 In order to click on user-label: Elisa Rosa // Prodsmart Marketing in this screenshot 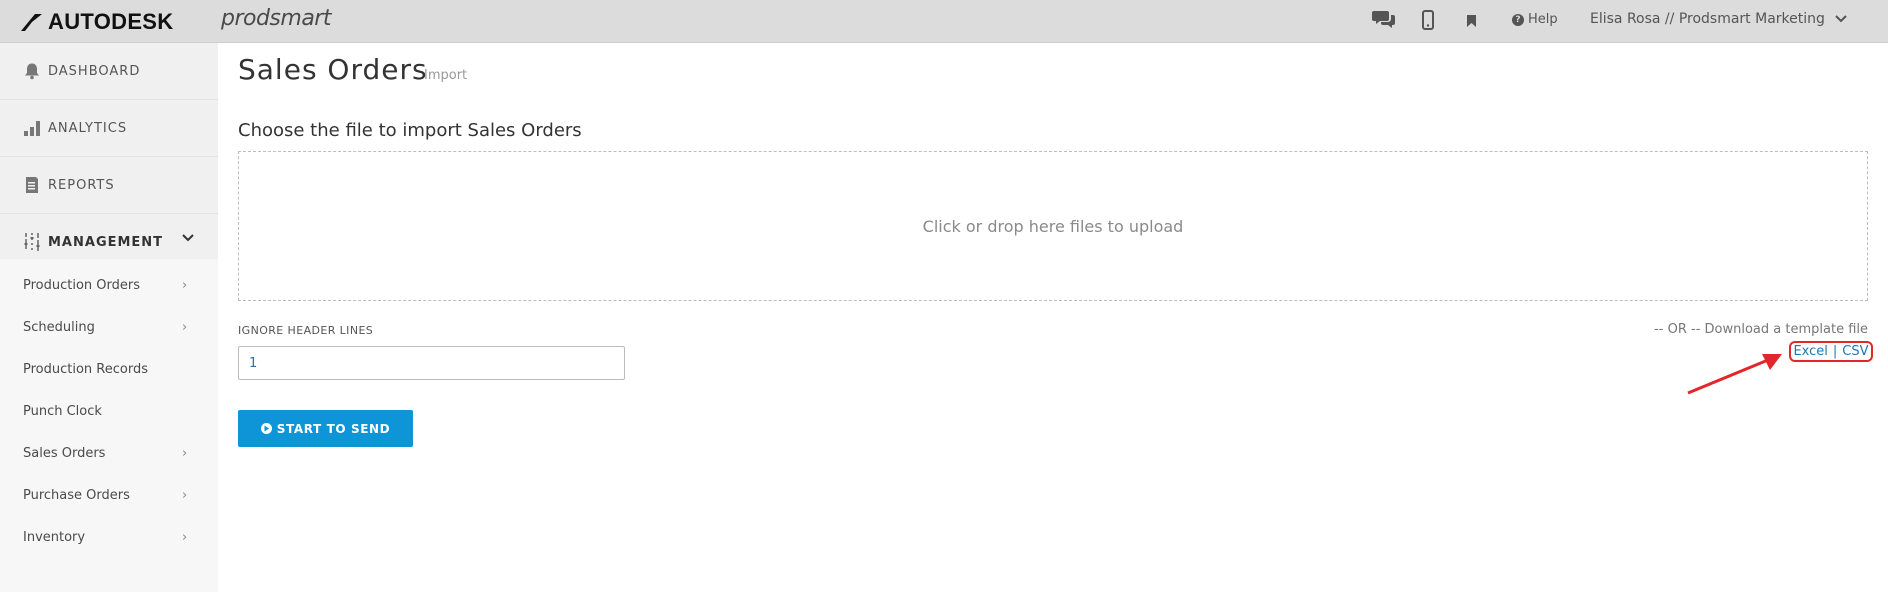, I will do `click(1707, 19)`.